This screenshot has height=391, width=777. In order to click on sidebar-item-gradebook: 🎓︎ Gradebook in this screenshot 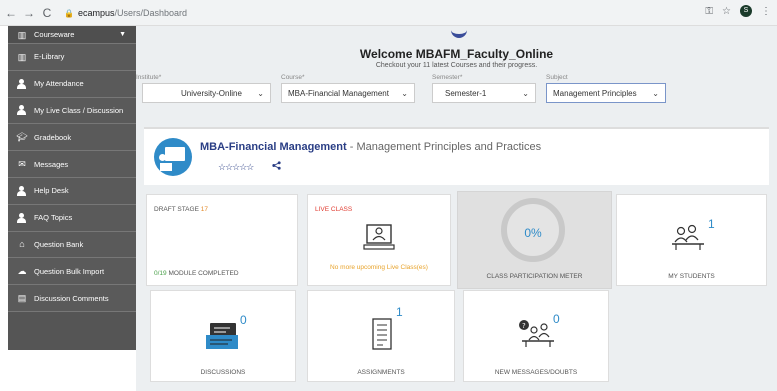, I will do `click(72, 138)`.